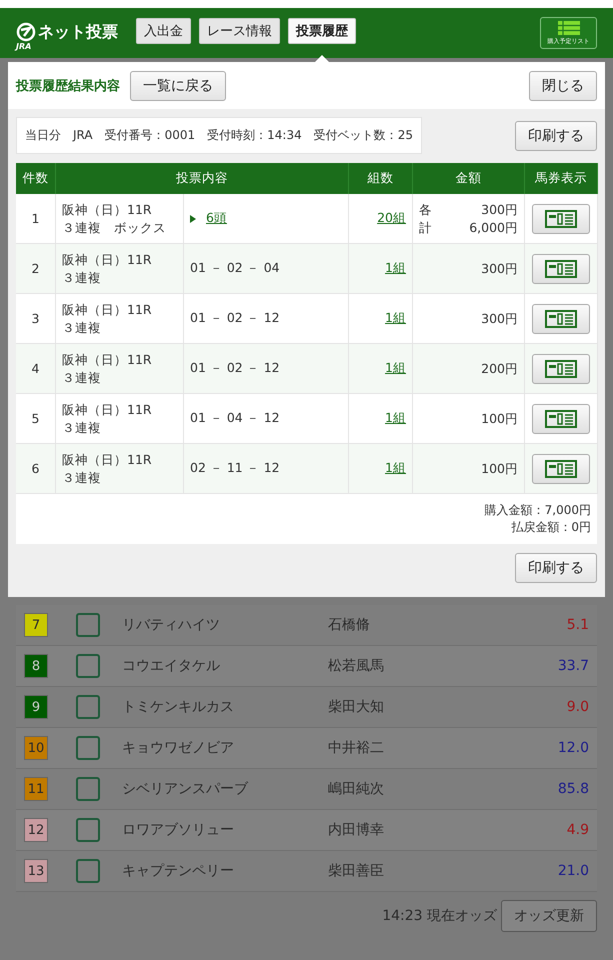 The image size is (613, 960). What do you see at coordinates (36, 830) in the screenshot?
I see `frame-number: 12` at bounding box center [36, 830].